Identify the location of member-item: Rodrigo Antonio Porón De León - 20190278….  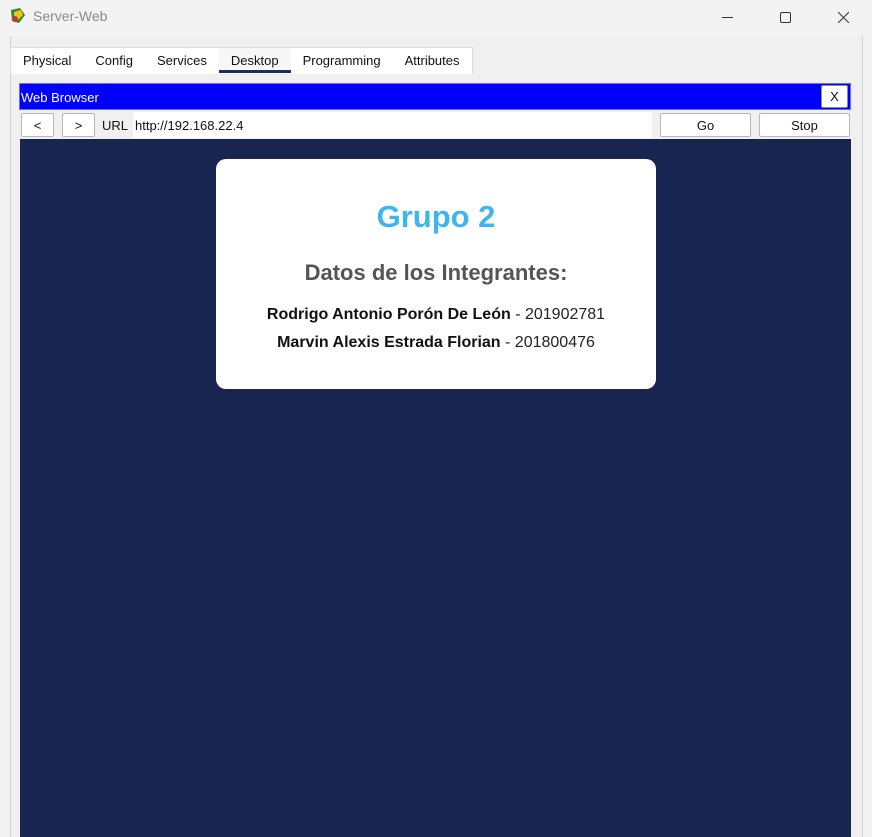
(436, 315).